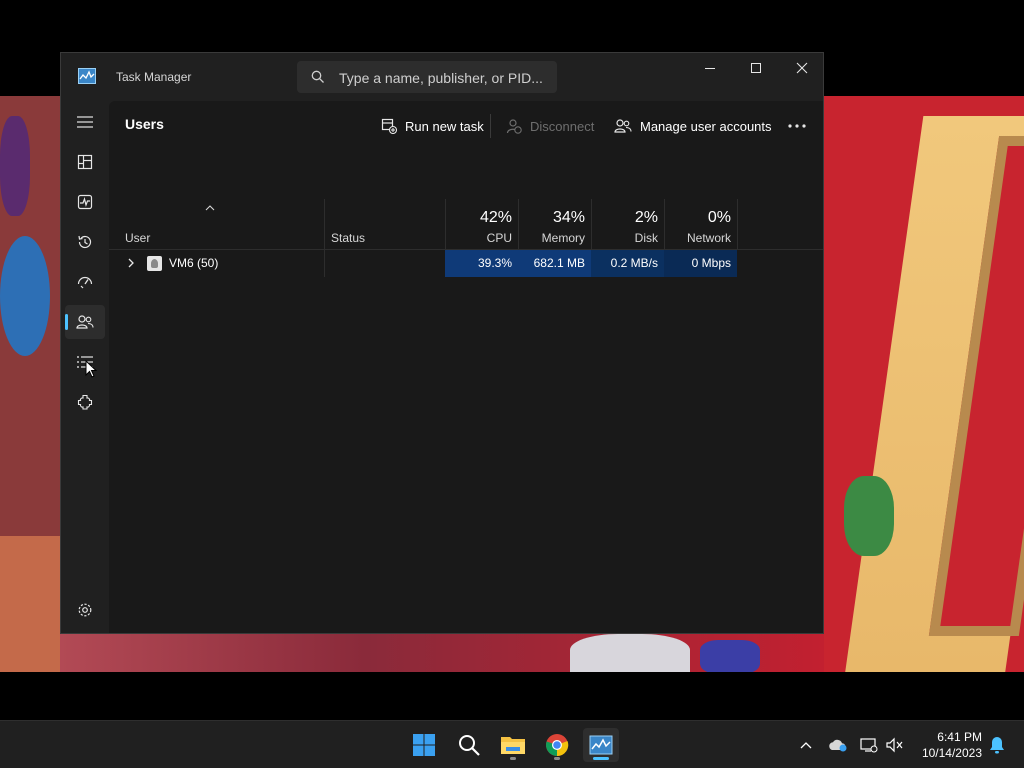  I want to click on column-header-user: User, so click(137, 238).